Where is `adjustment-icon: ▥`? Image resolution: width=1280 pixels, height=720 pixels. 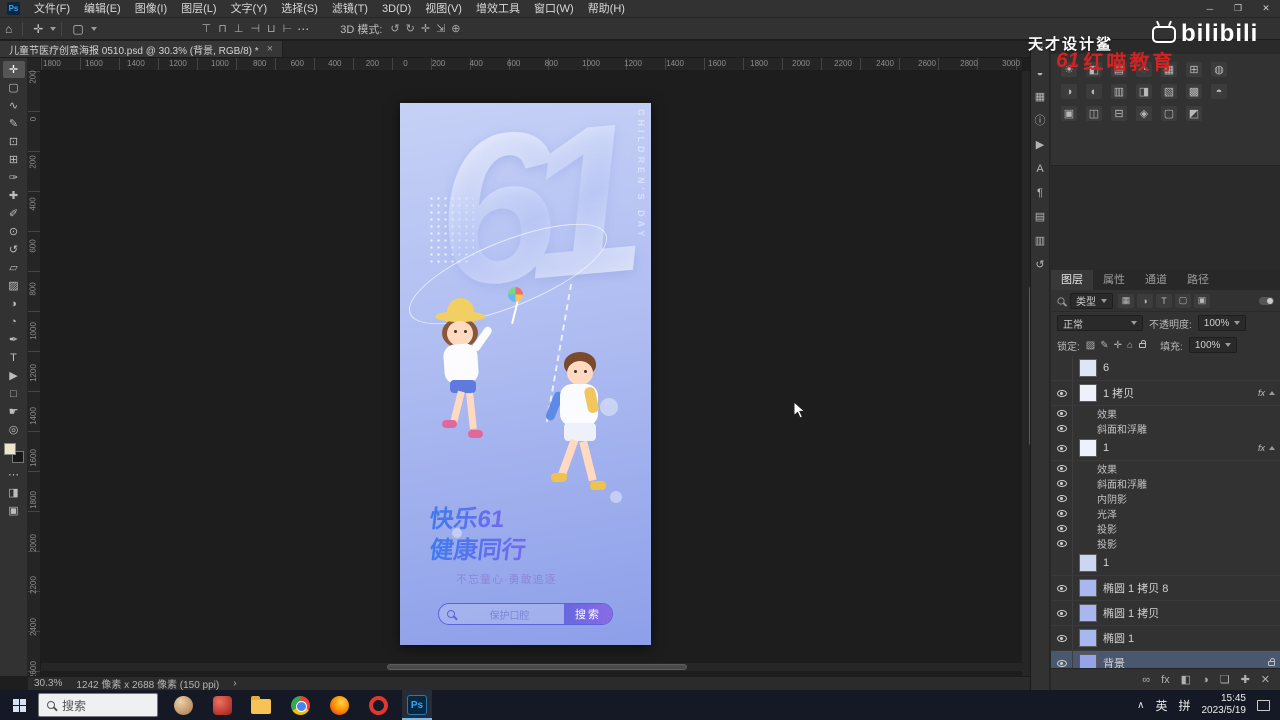
adjustment-icon: ▥ is located at coordinates (1119, 91).